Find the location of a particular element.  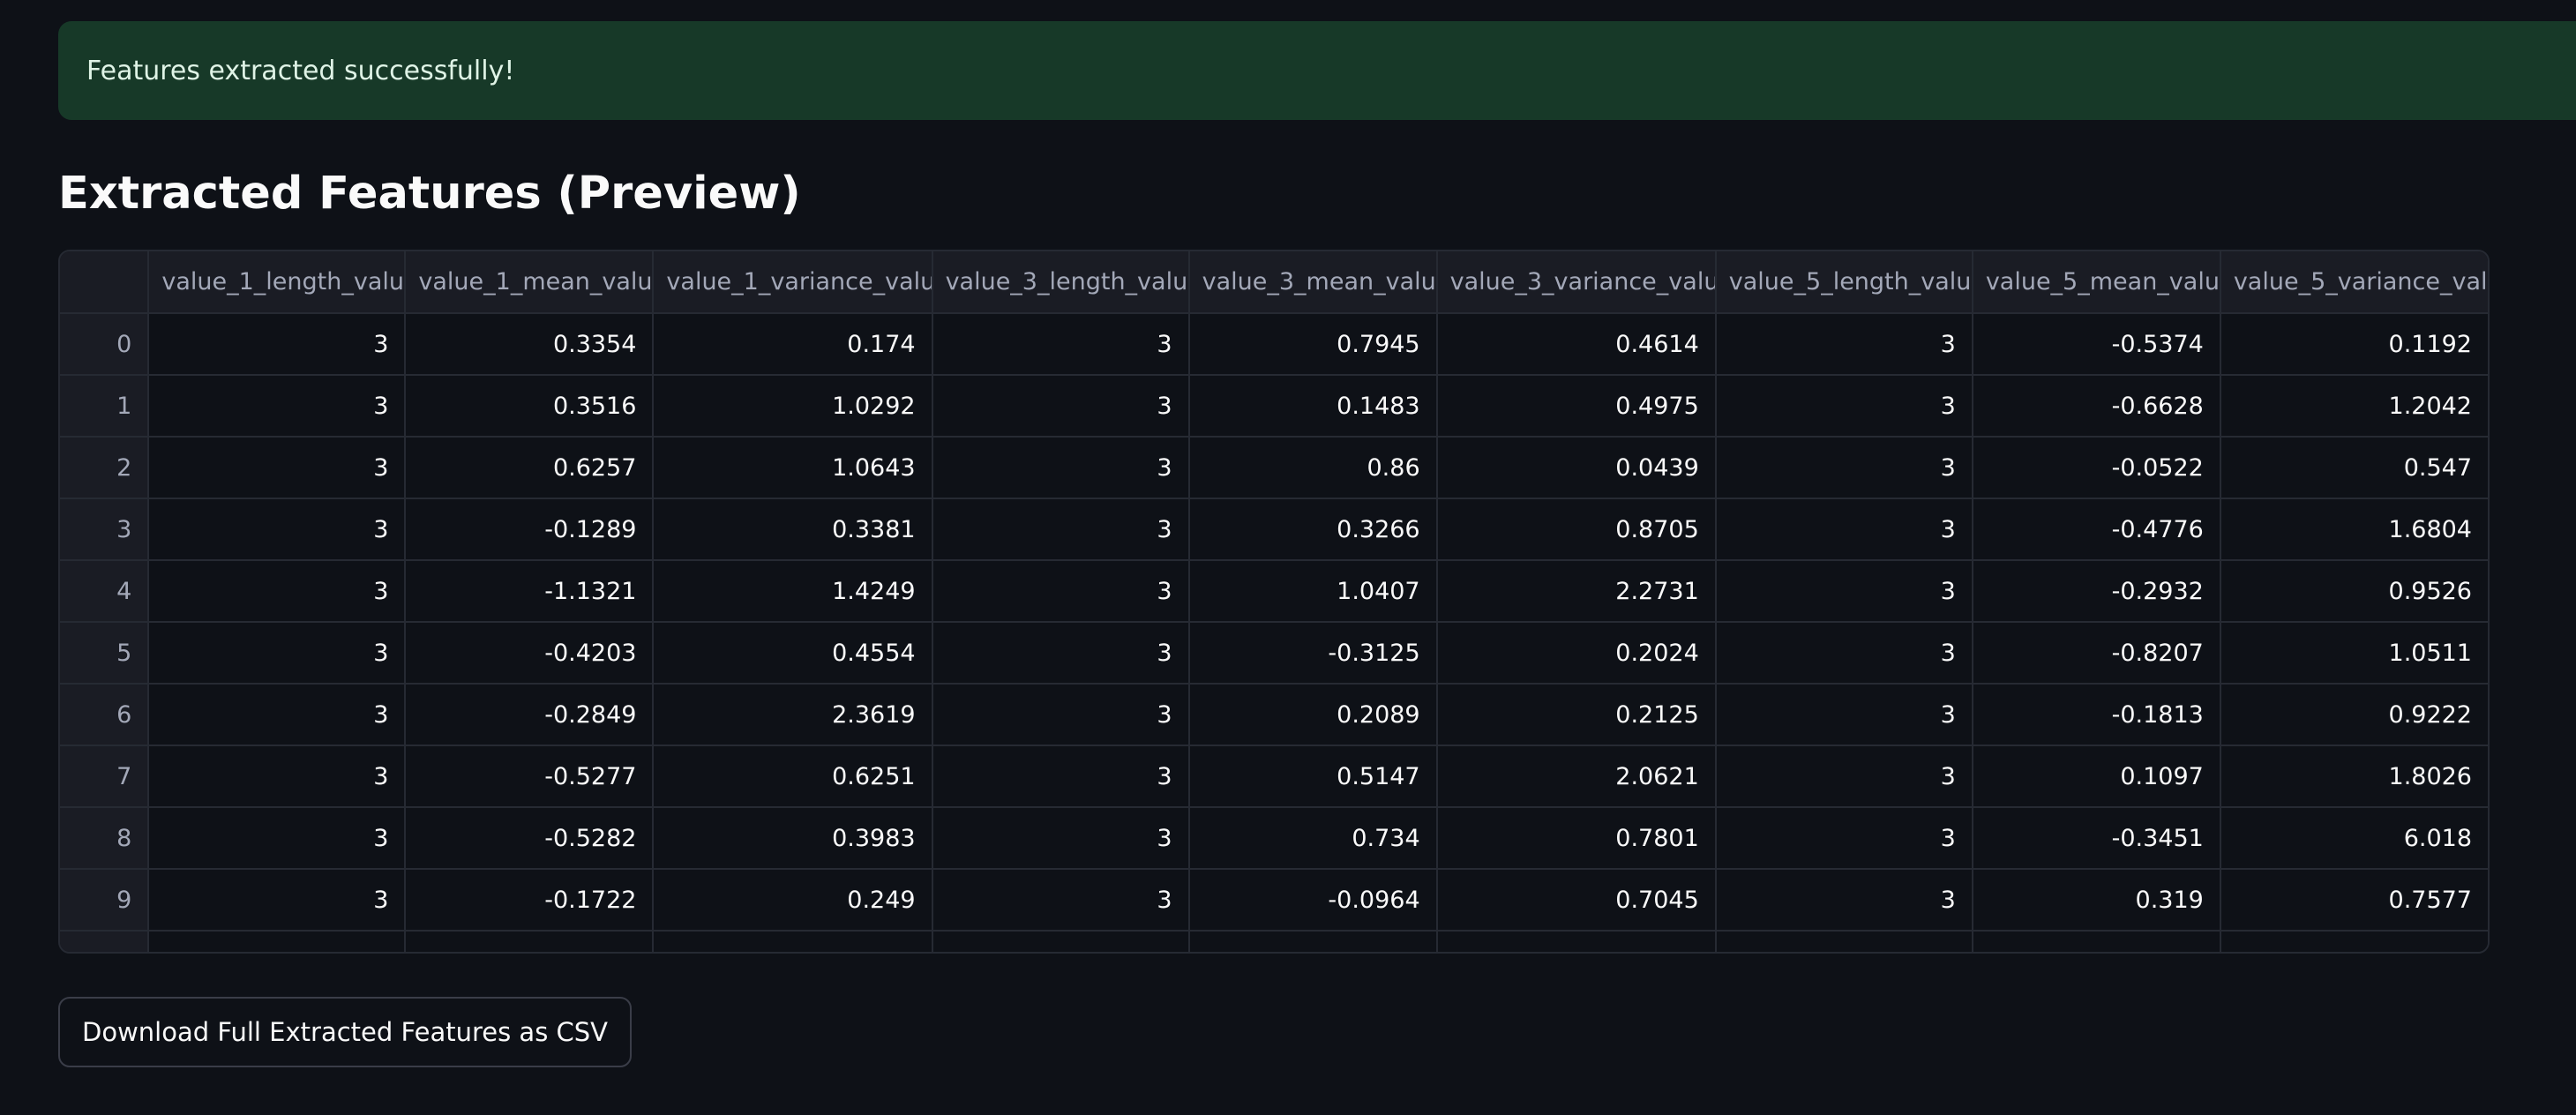

table-cell: -0.5282 is located at coordinates (530, 839).